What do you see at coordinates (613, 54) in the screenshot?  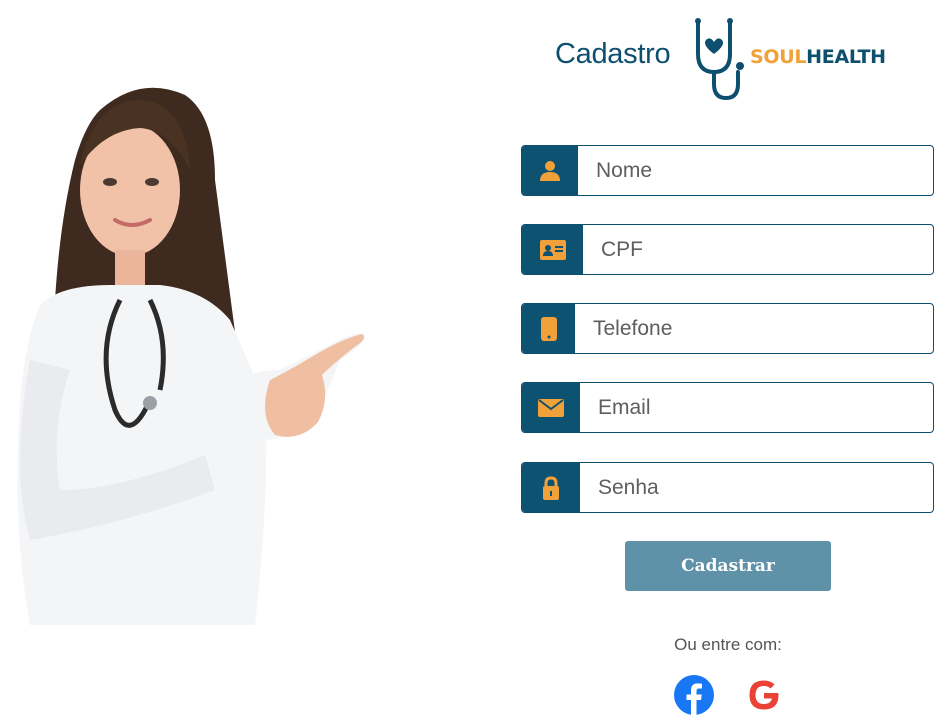 I see `page-title: Cadastro` at bounding box center [613, 54].